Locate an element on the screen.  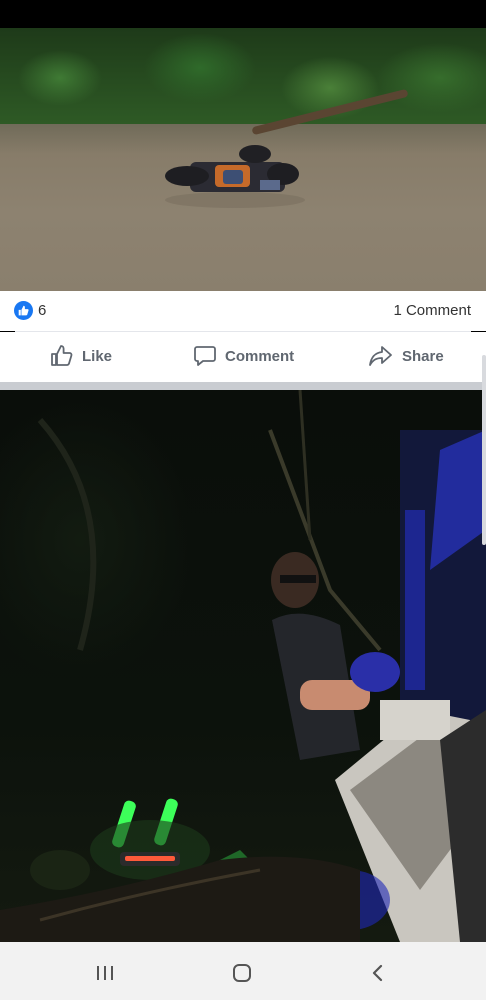
like-count: 6 is located at coordinates (42, 310).